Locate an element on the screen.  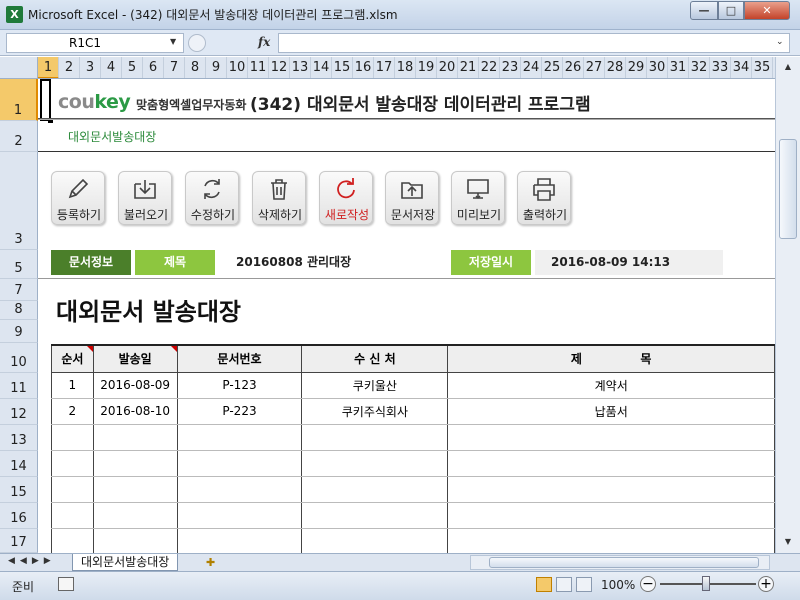
column-header: 7 is located at coordinates (174, 67).